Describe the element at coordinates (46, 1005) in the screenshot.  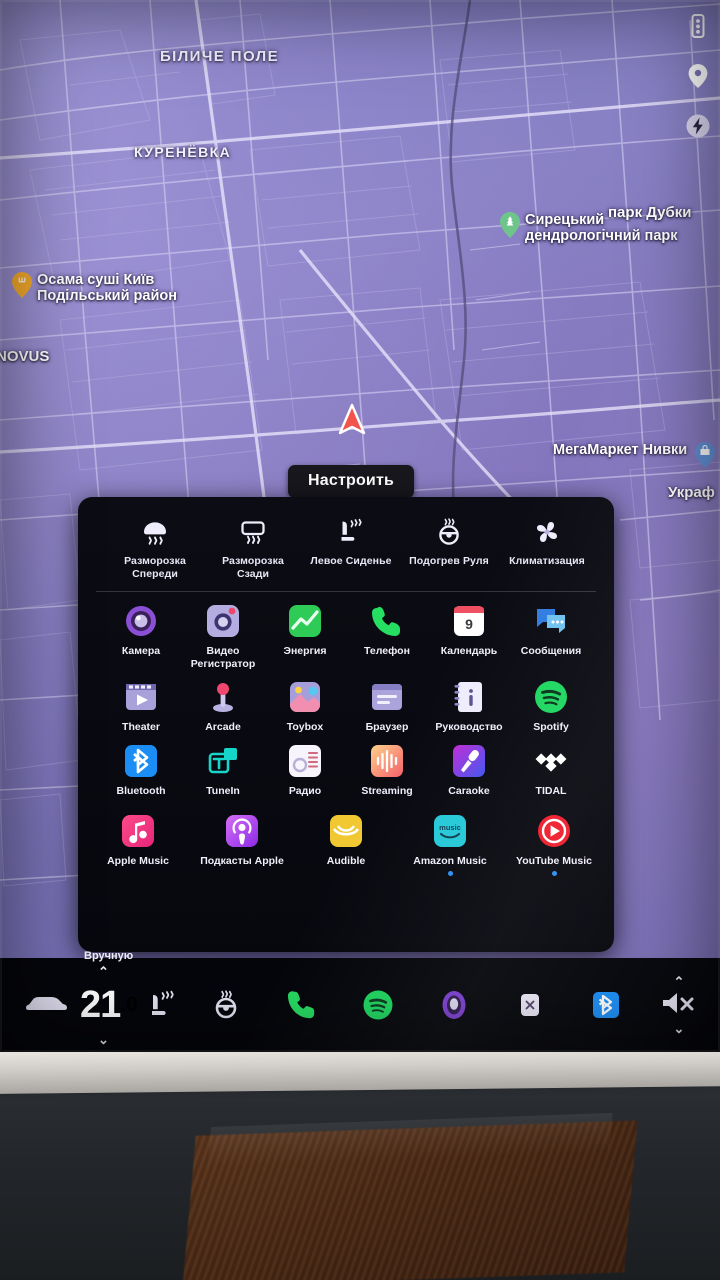
I see `car-icon` at that location.